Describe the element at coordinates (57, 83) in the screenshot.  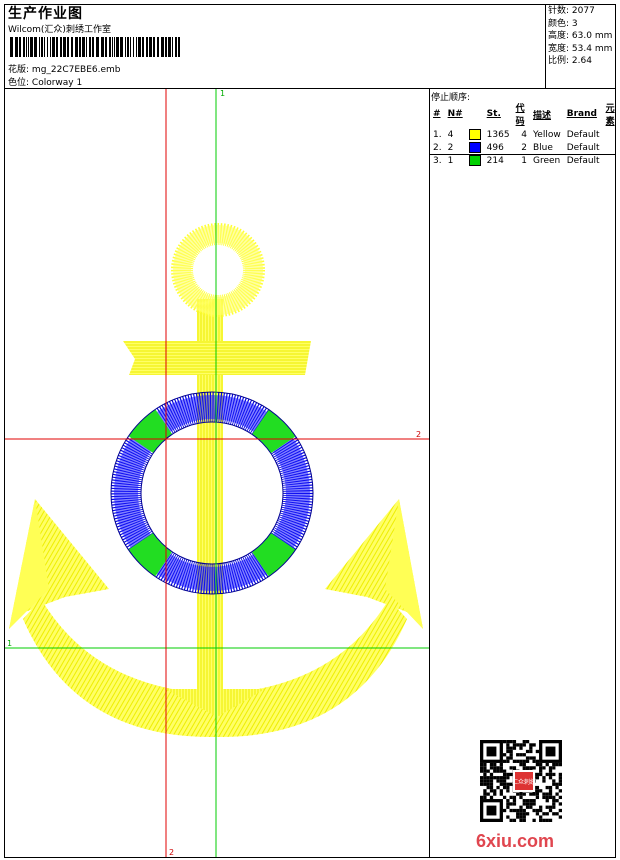
I see `colorway-value: Colorway 1` at that location.